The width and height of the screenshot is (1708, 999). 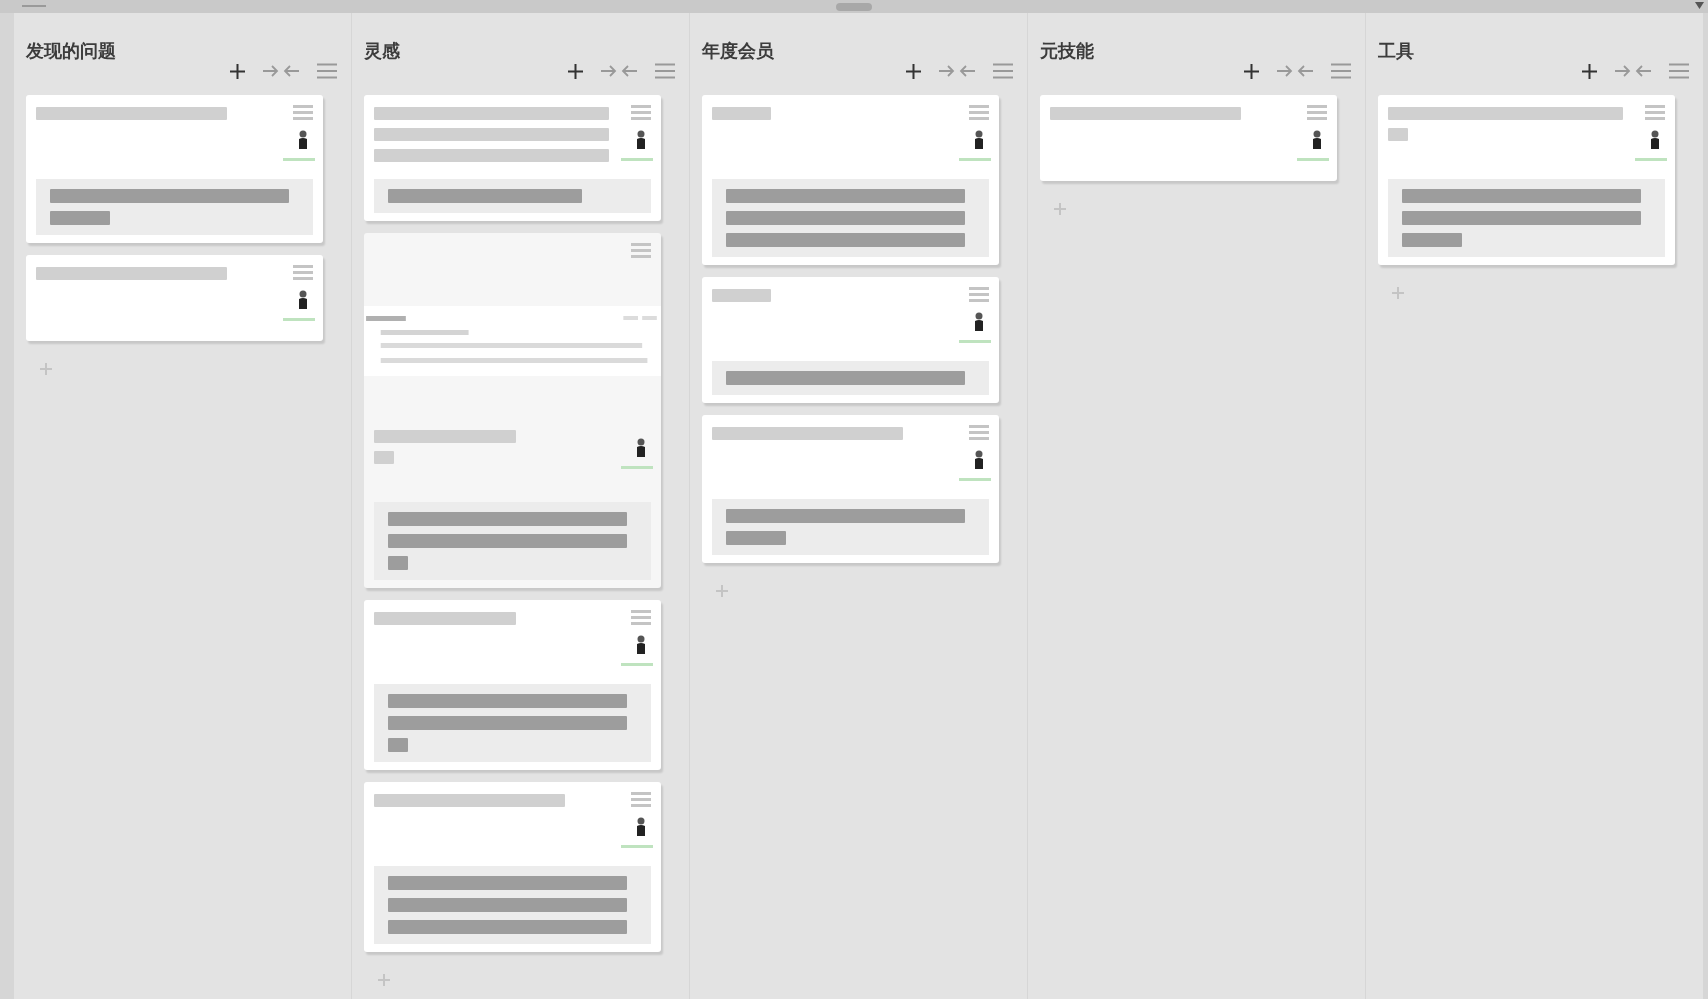 What do you see at coordinates (71, 51) in the screenshot?
I see `column-title: 发现的问题` at bounding box center [71, 51].